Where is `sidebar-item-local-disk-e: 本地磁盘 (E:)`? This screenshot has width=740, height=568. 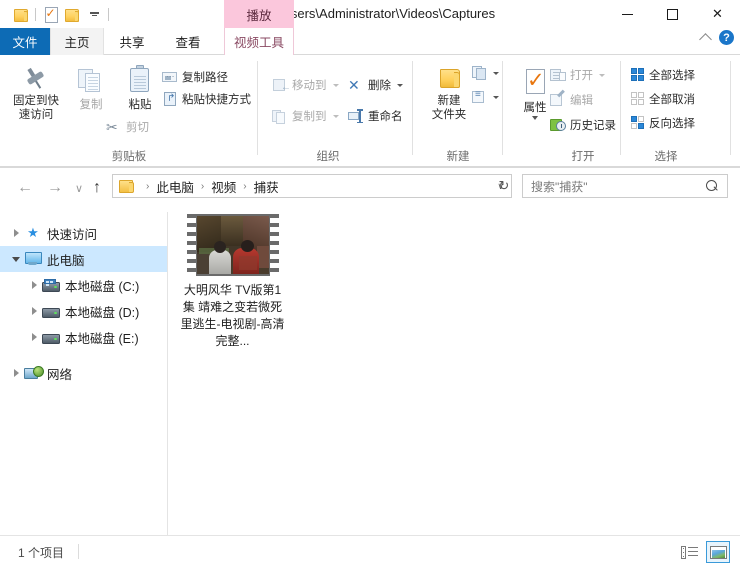
sidebar-item-local-disk-e: 本地磁盘 (E:) is located at coordinates (83, 337).